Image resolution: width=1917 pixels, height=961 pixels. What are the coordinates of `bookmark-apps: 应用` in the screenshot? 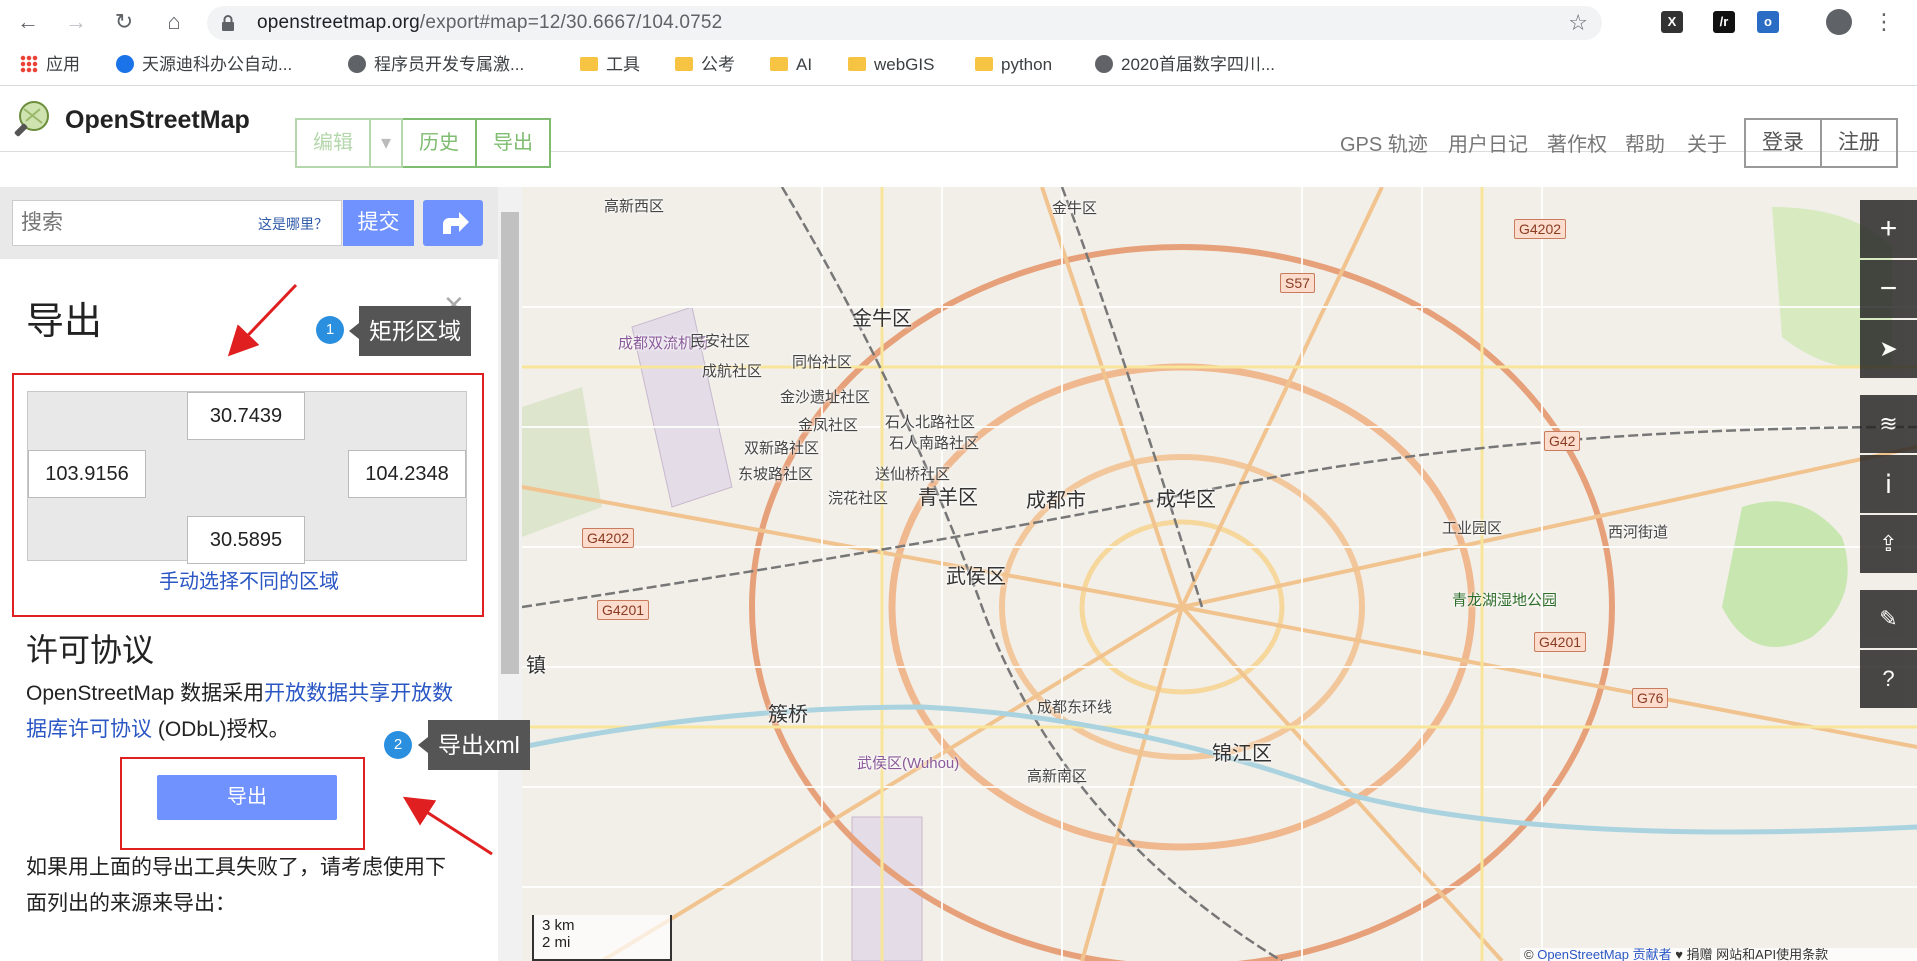 It's located at (50, 65).